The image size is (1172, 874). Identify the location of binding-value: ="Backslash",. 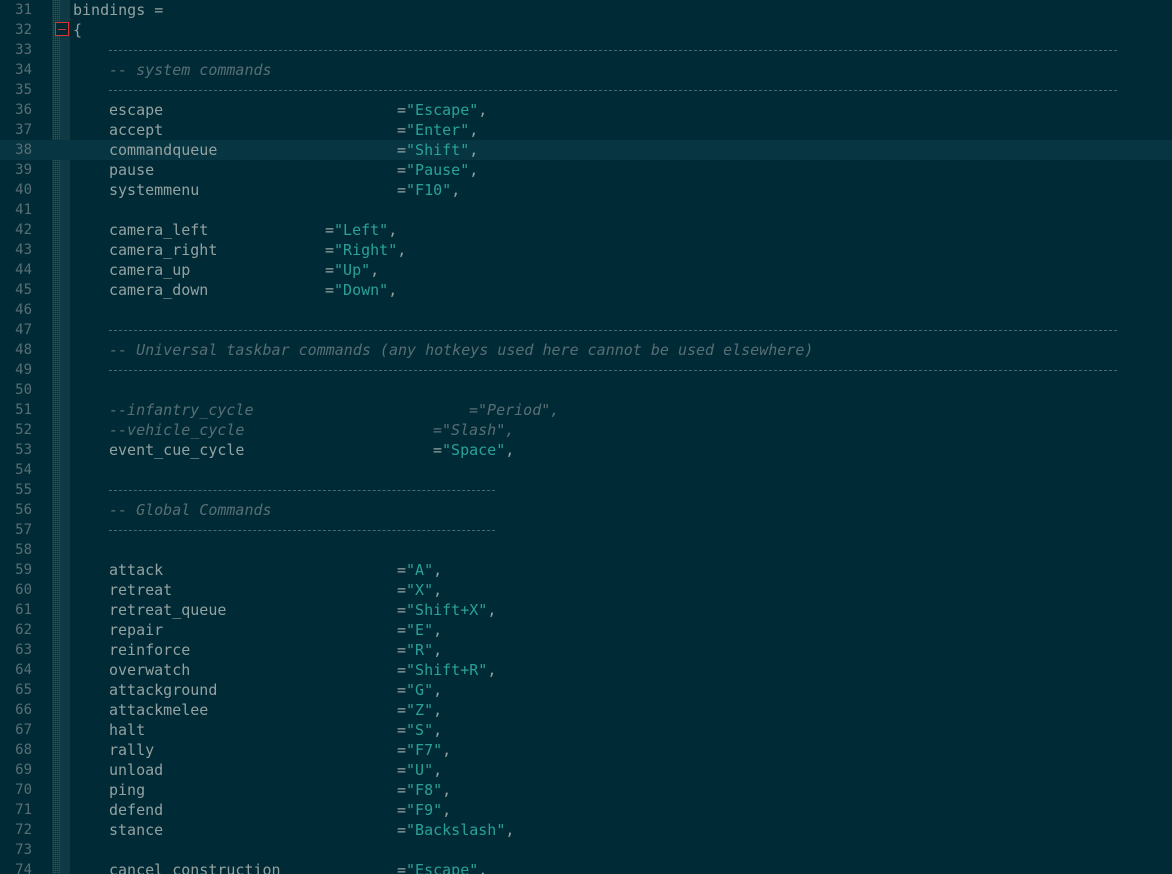
(456, 830).